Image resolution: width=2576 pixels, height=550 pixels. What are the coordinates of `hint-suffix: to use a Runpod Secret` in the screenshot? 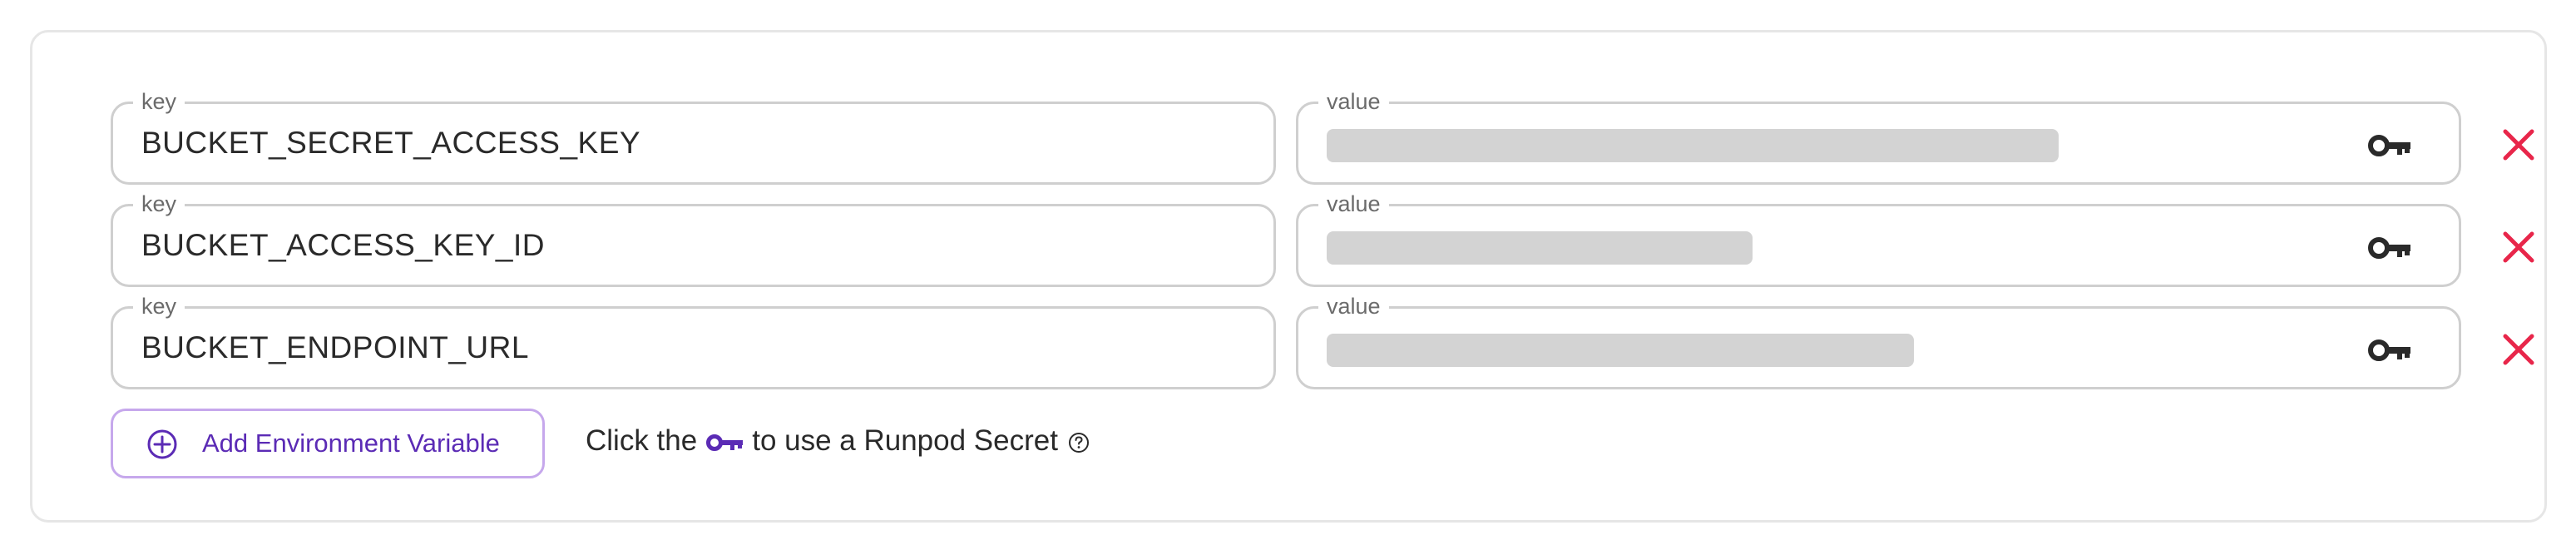 It's located at (905, 441).